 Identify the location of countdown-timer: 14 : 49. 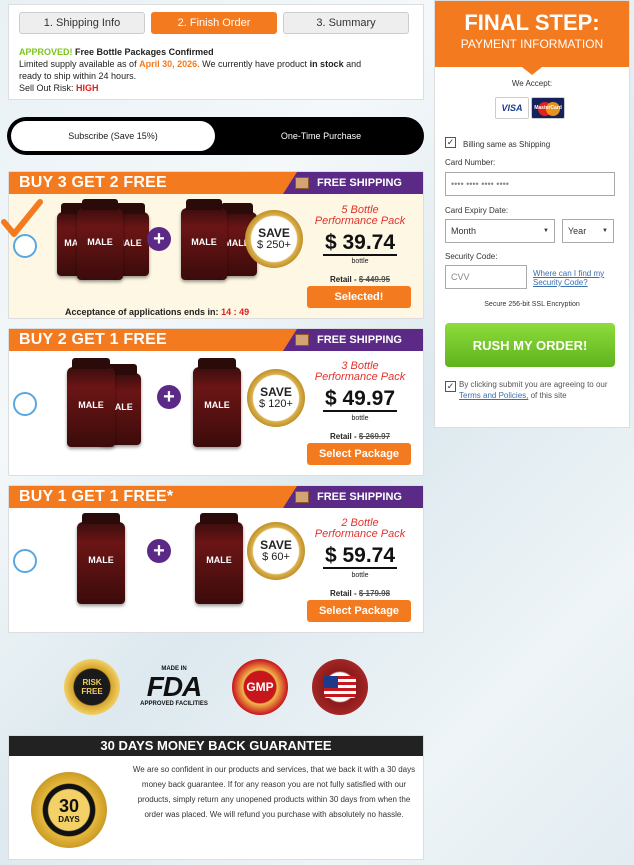
(235, 312).